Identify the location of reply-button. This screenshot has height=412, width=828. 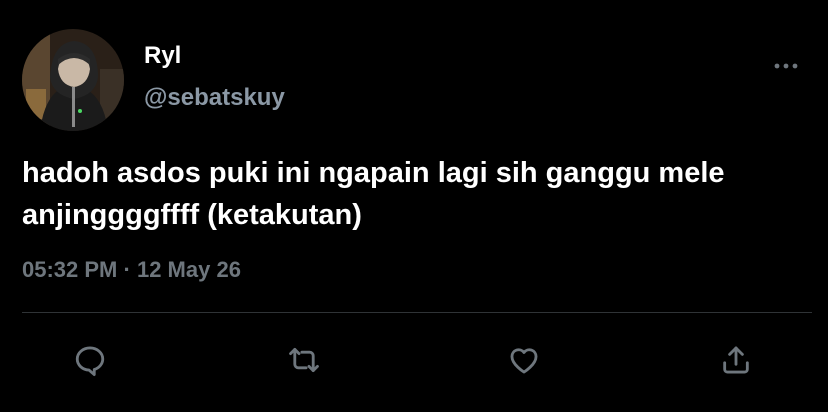
(90, 360).